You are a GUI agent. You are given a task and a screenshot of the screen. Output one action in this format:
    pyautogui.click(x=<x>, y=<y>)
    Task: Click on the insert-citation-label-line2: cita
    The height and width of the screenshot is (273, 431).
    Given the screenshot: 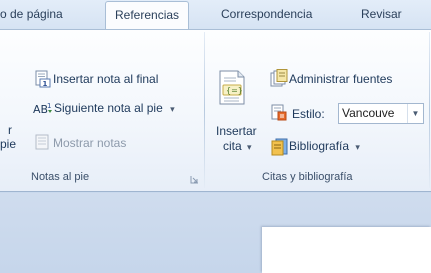 What is the action you would take?
    pyautogui.click(x=232, y=146)
    